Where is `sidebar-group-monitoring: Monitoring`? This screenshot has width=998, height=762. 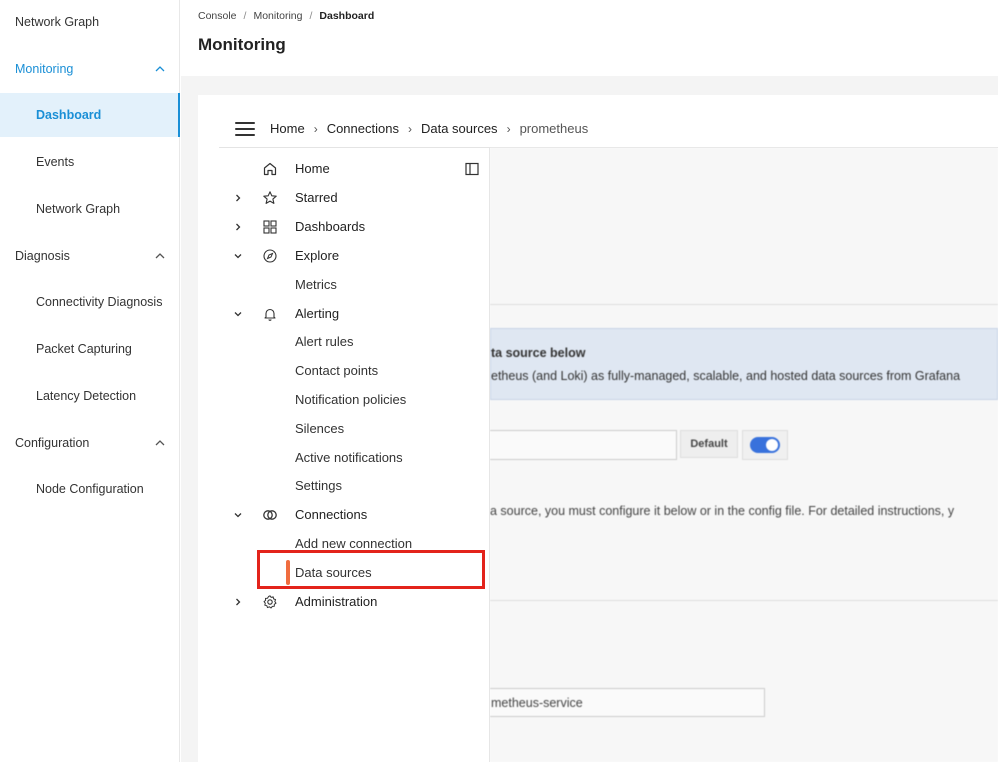 sidebar-group-monitoring: Monitoring is located at coordinates (90, 69).